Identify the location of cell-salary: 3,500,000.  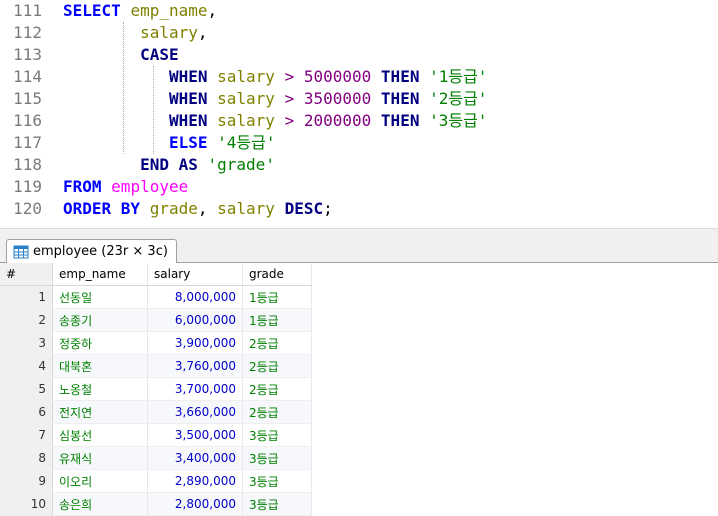
(195, 435).